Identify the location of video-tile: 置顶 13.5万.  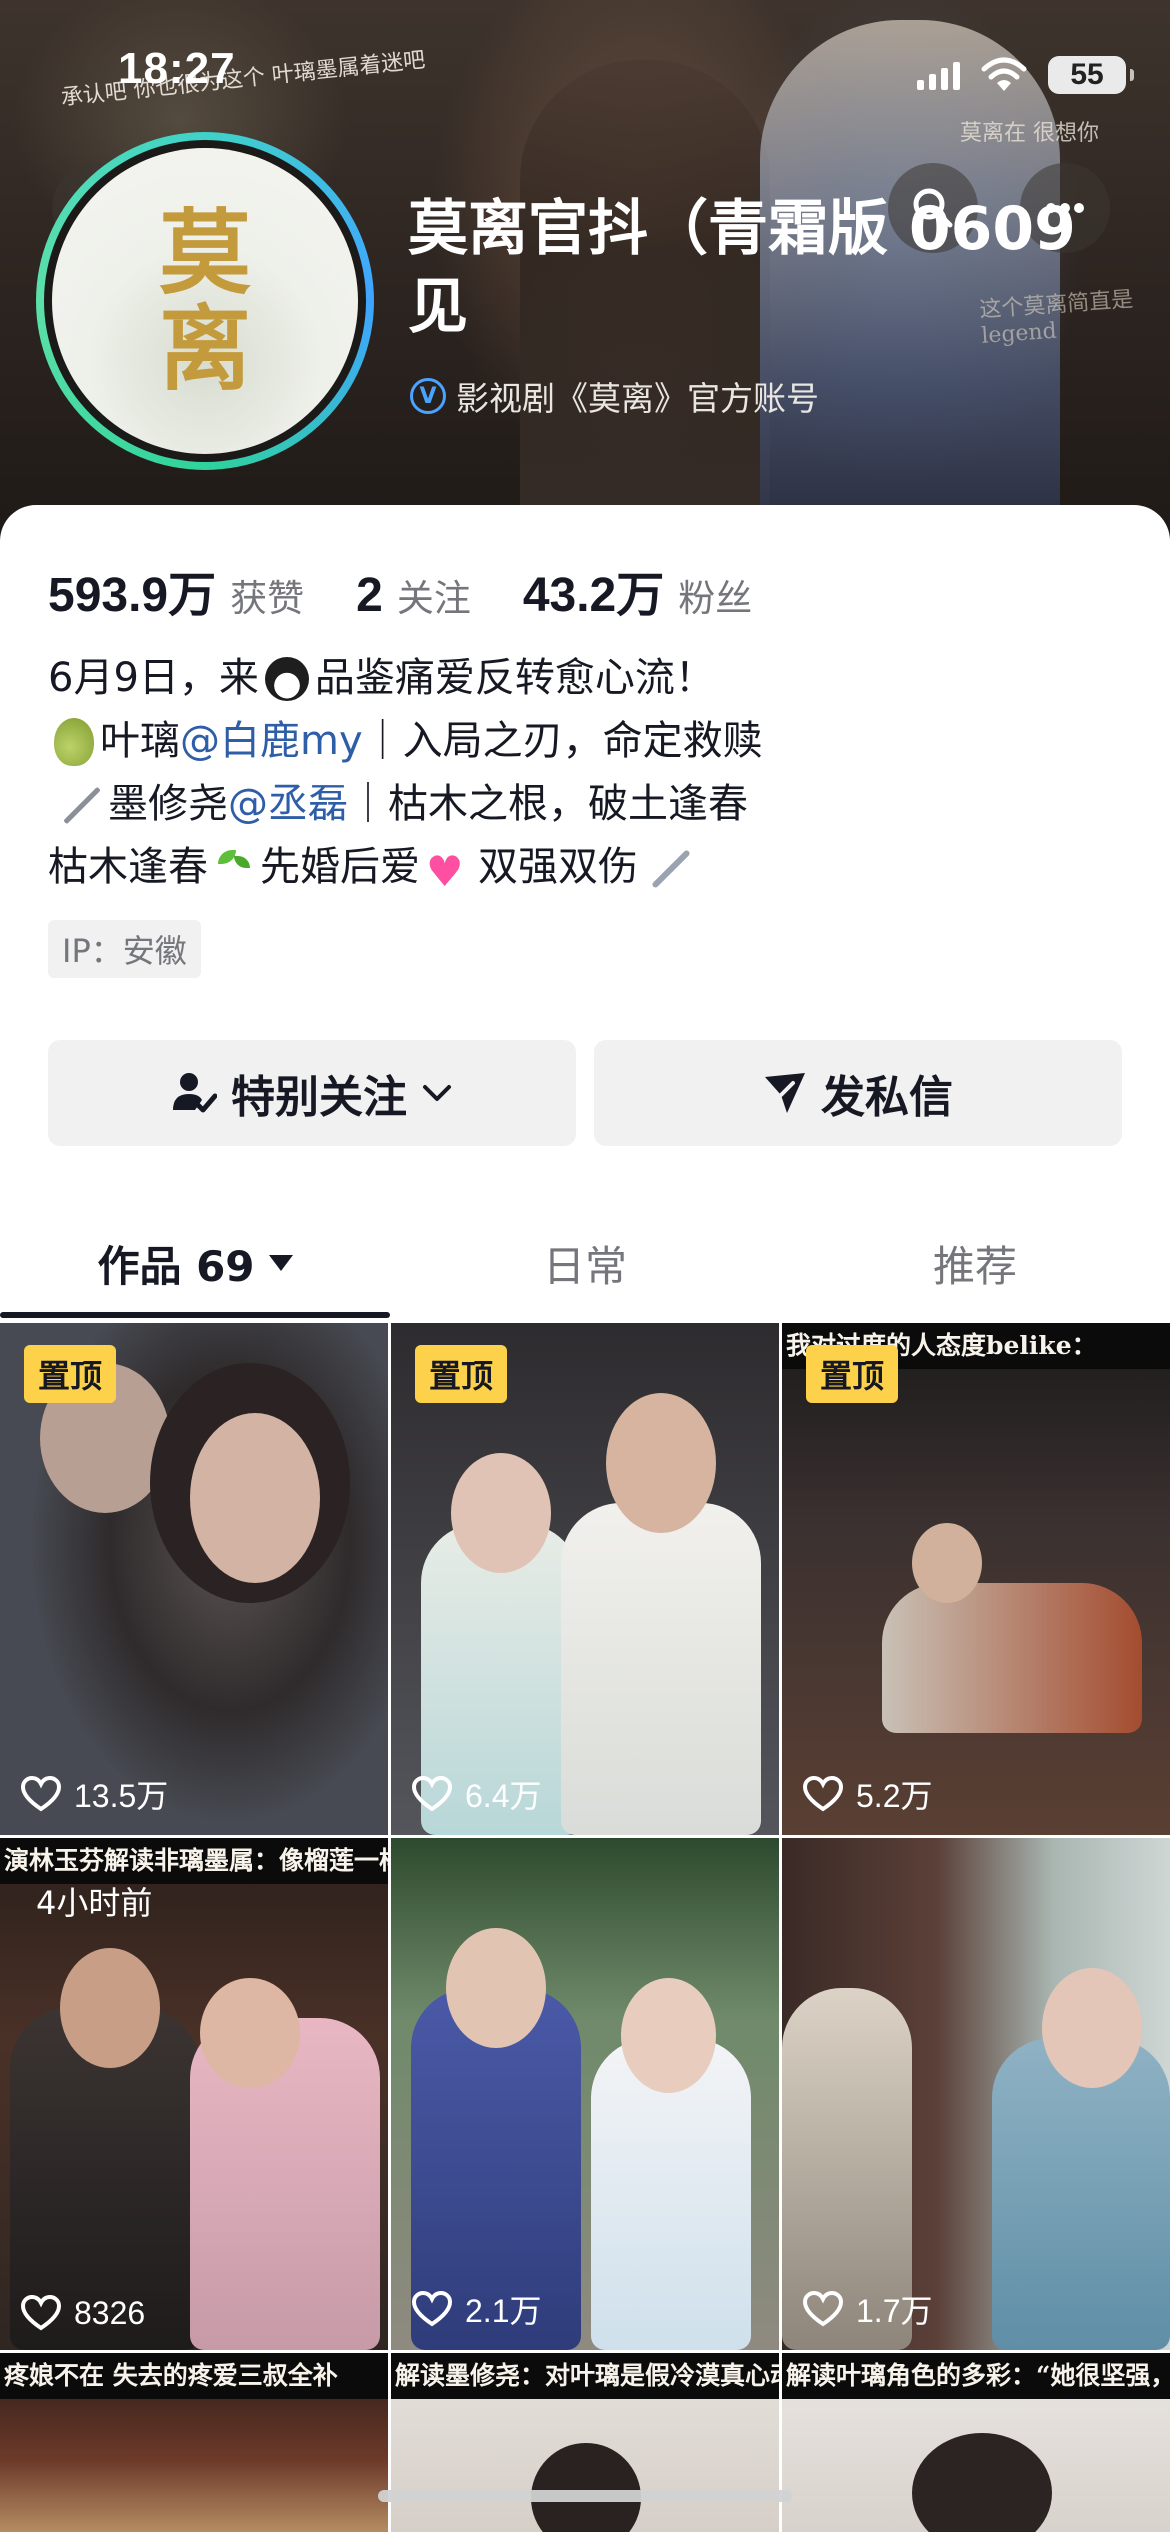
(194, 1579).